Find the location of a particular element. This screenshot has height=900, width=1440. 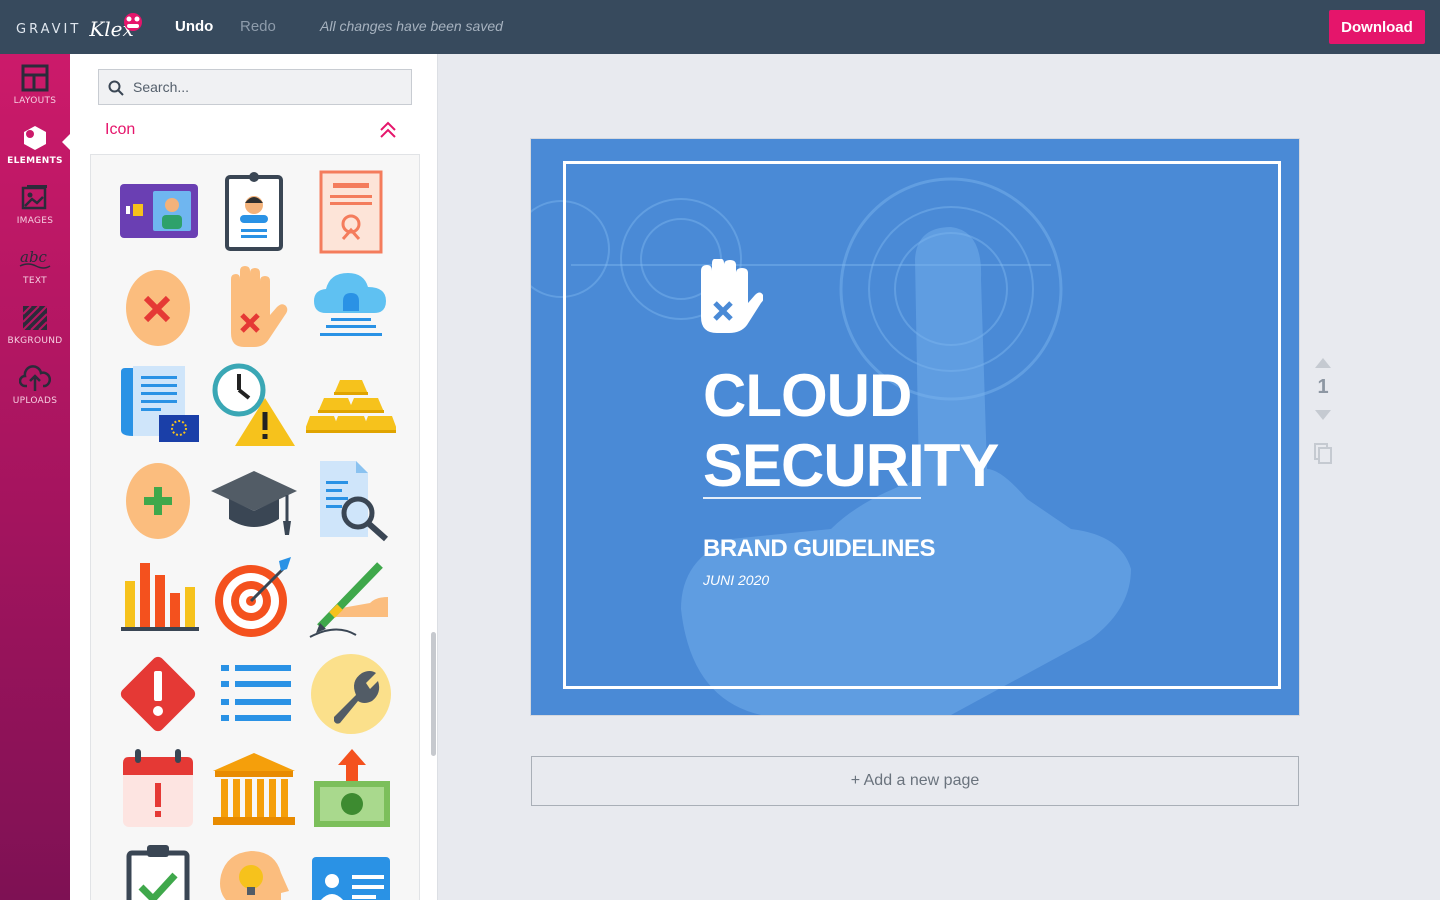

search-box is located at coordinates (255, 87).